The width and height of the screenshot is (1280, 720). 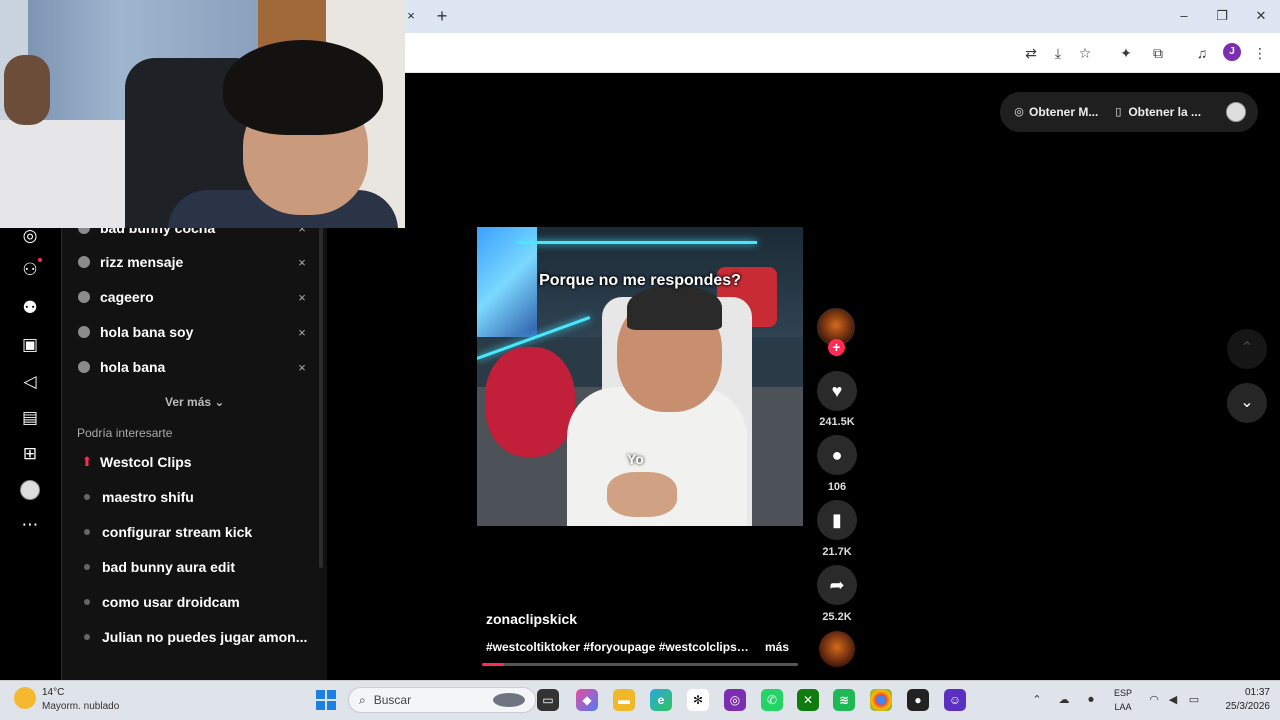 I want to click on webcam-figure, so click(x=27, y=90).